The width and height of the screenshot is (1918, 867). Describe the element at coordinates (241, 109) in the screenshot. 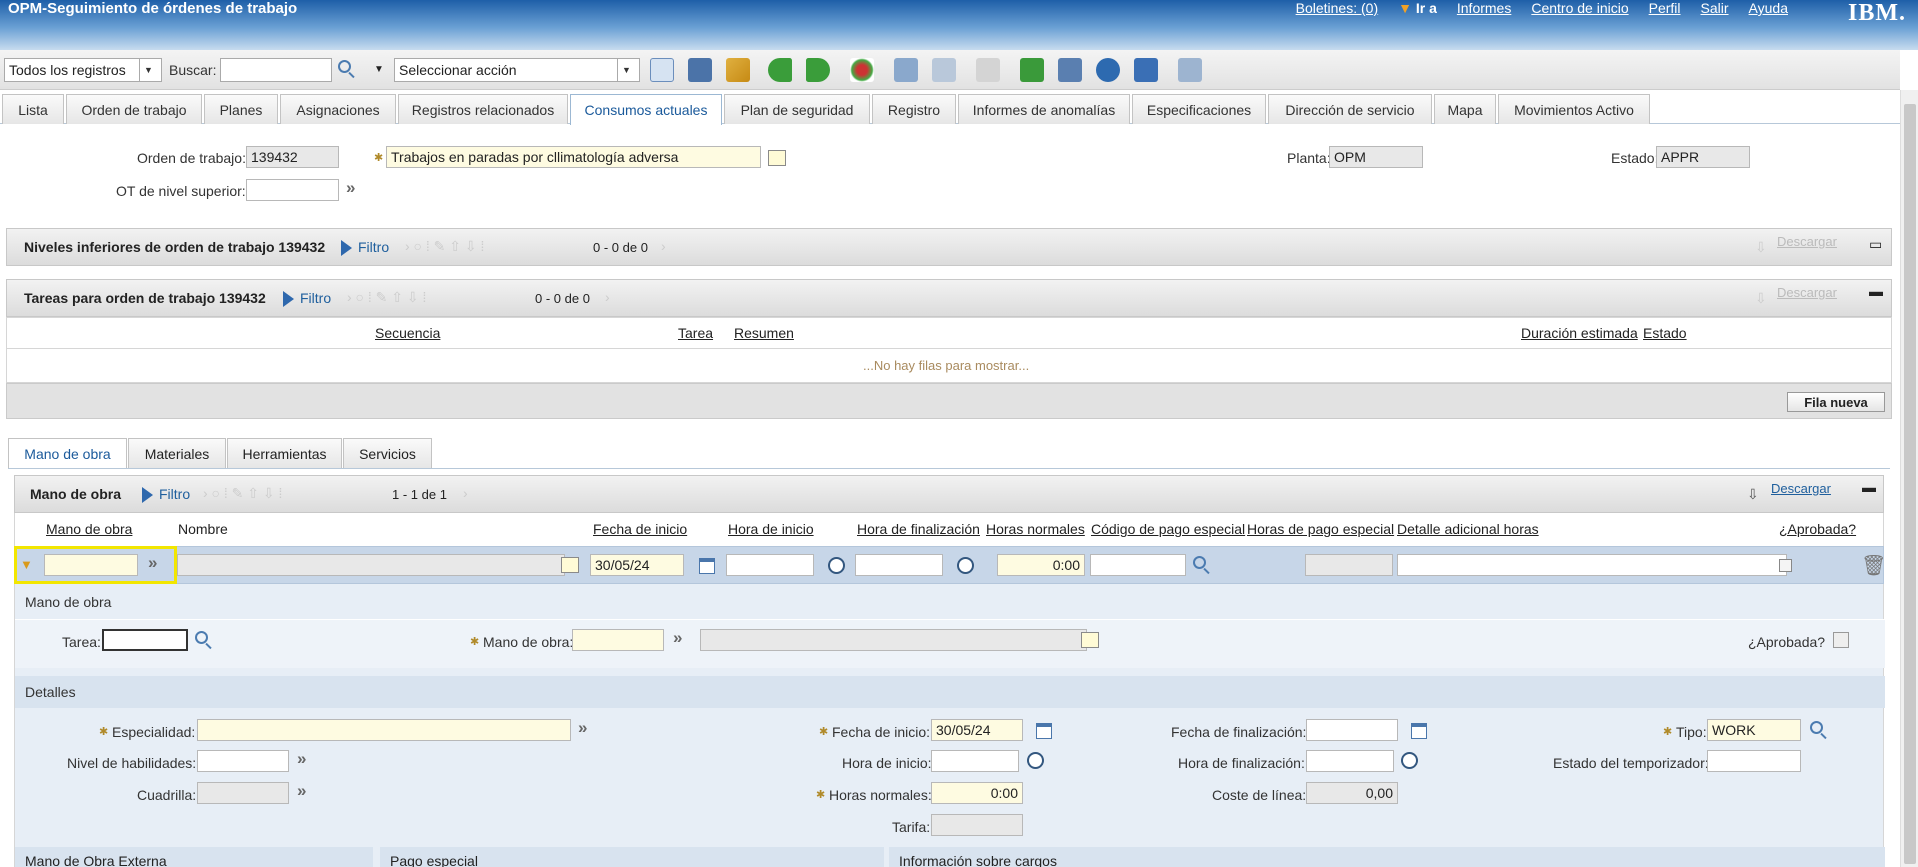

I see `tab-planes: Planes` at that location.